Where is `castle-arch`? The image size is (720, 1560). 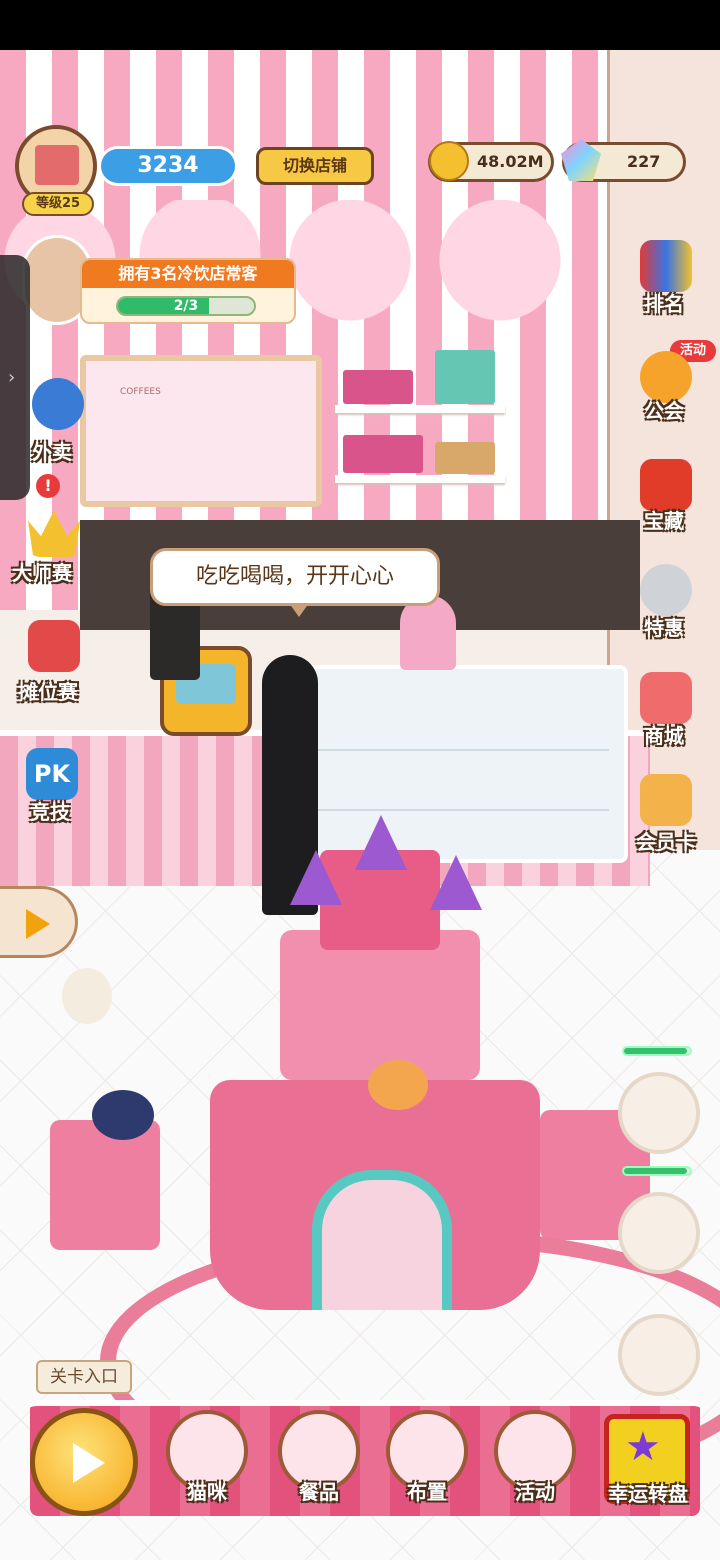
castle-arch is located at coordinates (382, 1240).